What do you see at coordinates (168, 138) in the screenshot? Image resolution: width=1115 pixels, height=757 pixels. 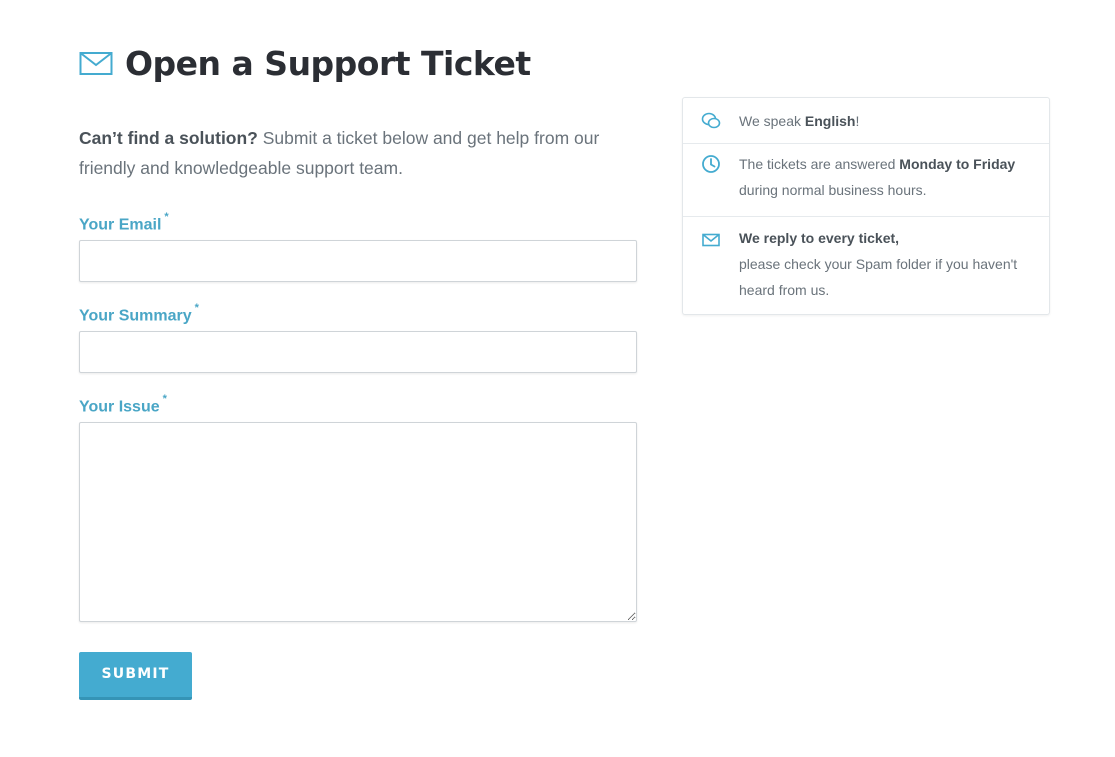 I see `intro-bold: Can’t find a solution?` at bounding box center [168, 138].